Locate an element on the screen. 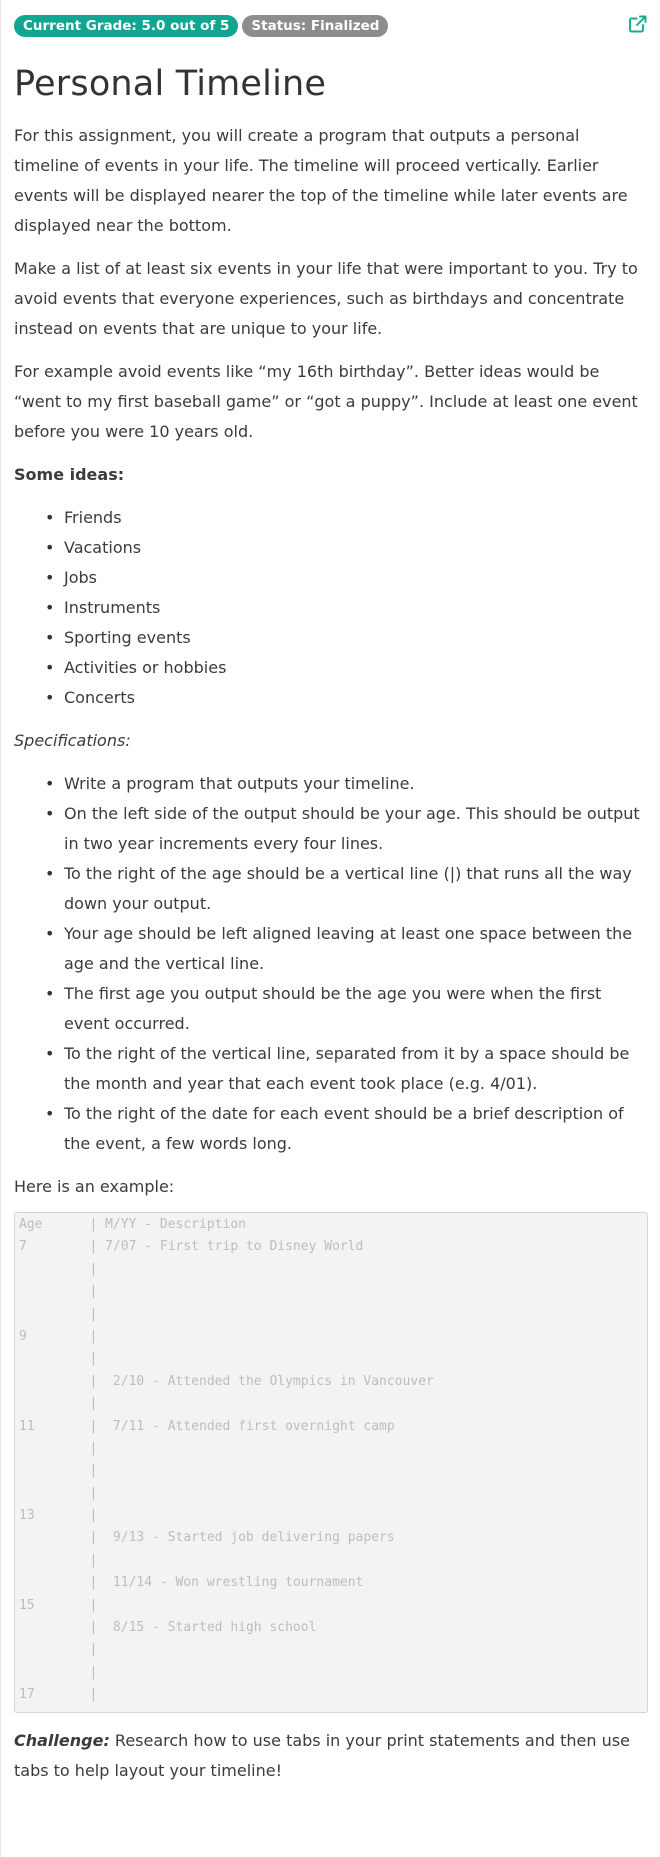 This screenshot has height=1857, width=660. example-intro: Here is an example: is located at coordinates (94, 1186).